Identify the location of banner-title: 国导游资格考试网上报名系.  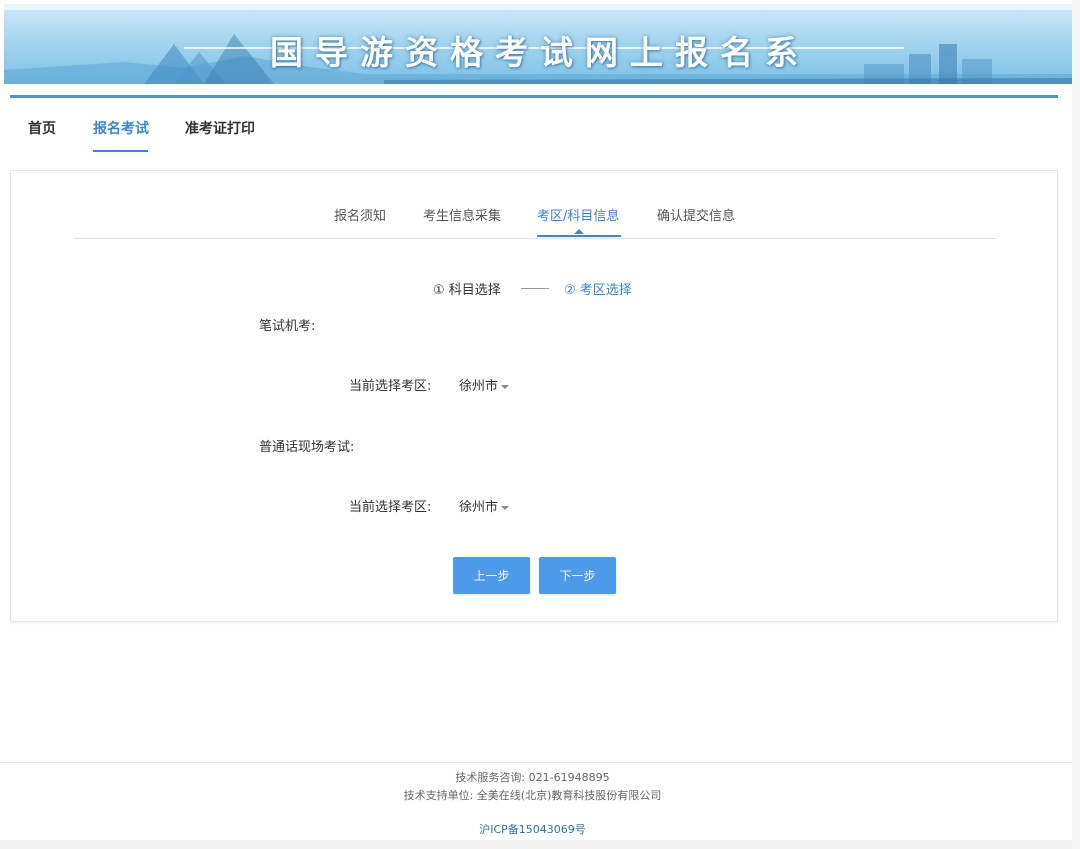
(540, 52).